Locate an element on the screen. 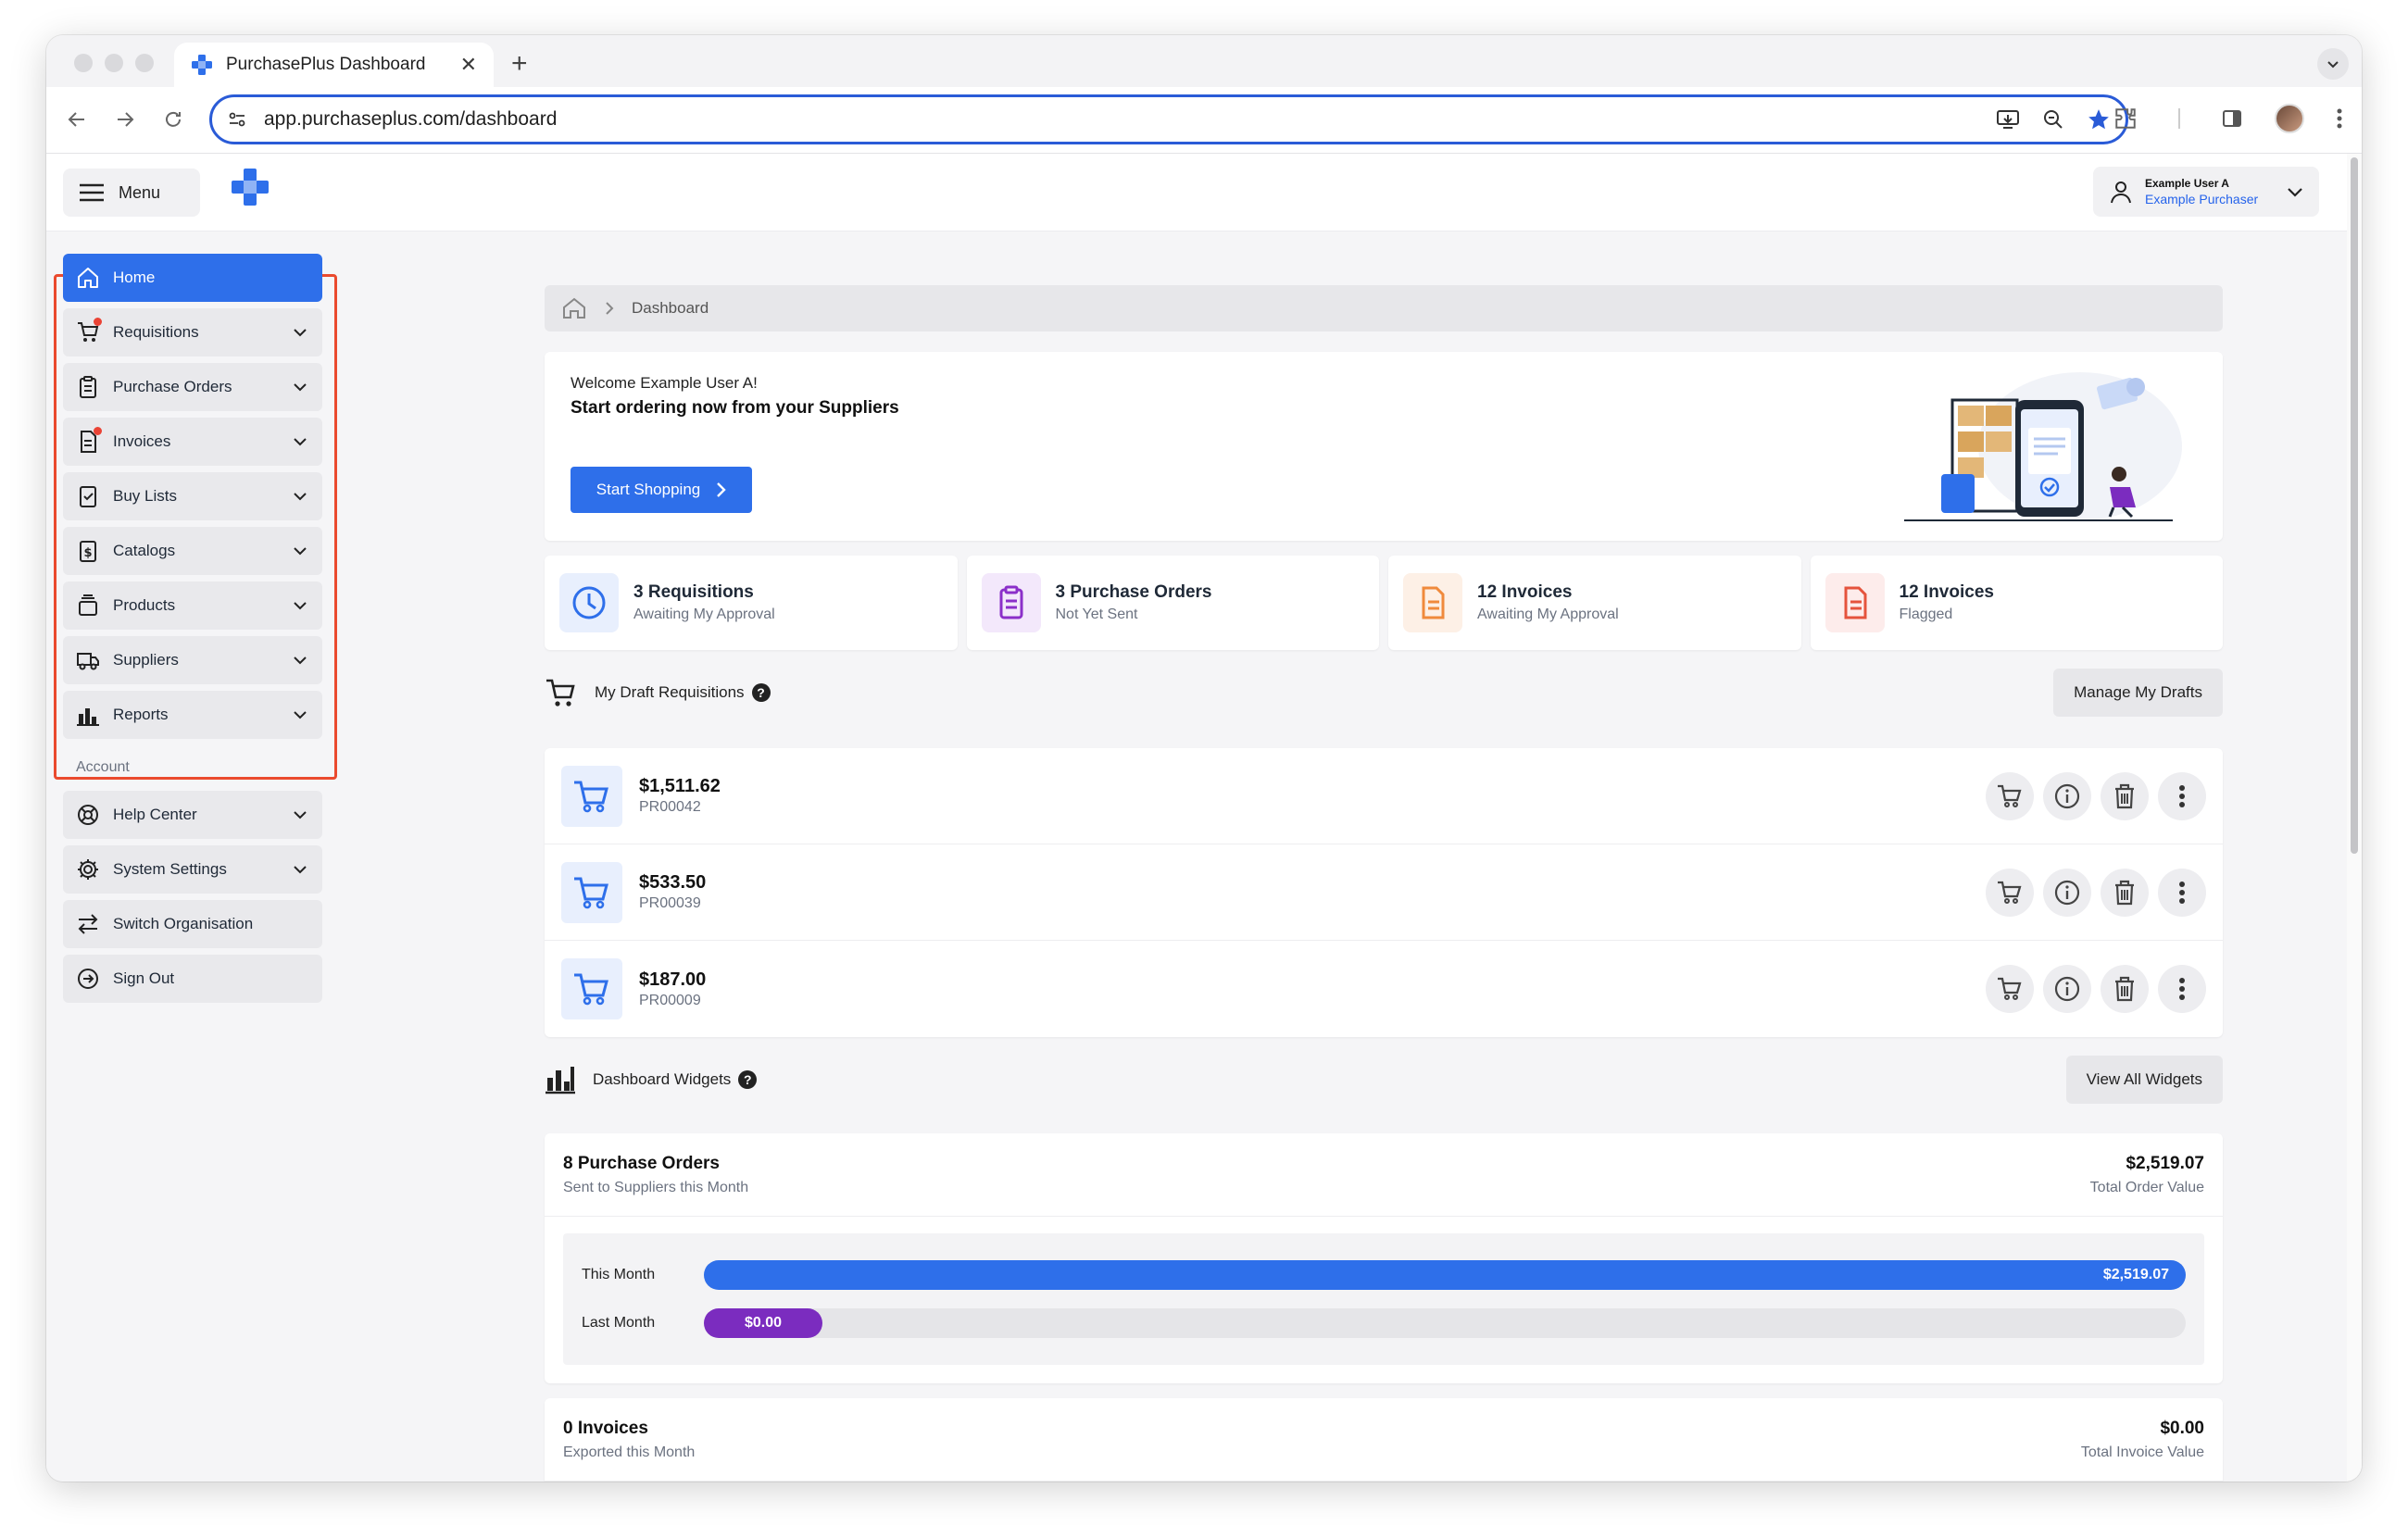 This screenshot has width=2408, height=1538. widget-subtitle: Sent to Suppliers this Month is located at coordinates (656, 1187).